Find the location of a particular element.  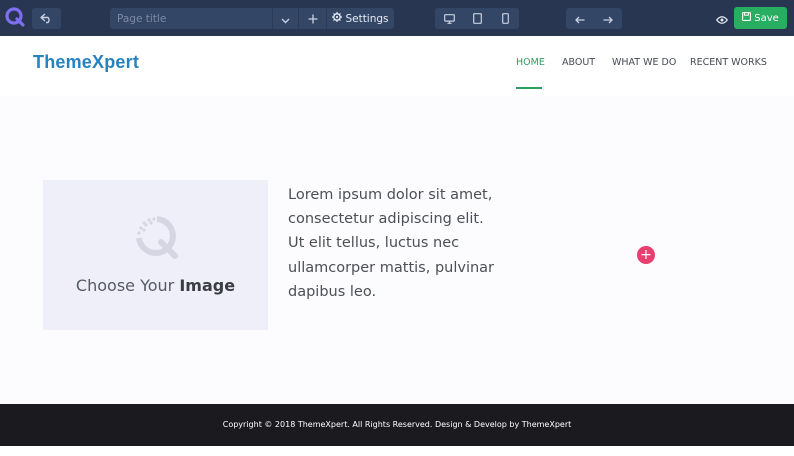

gear-icon is located at coordinates (337, 18).